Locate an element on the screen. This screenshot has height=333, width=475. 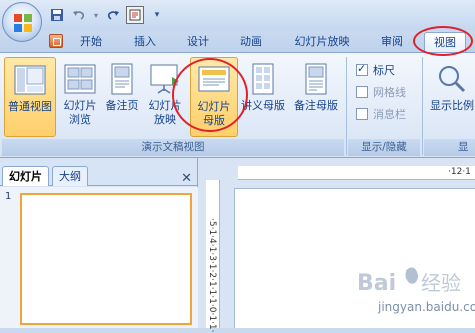
group-label-show-hide: 显示/隐藏 is located at coordinates (384, 147).